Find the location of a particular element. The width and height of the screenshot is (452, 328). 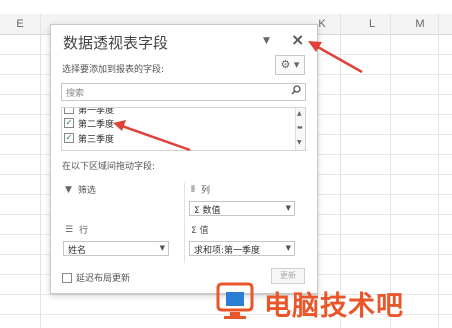

pane-options-dropdown-icon: ▼ is located at coordinates (266, 41).